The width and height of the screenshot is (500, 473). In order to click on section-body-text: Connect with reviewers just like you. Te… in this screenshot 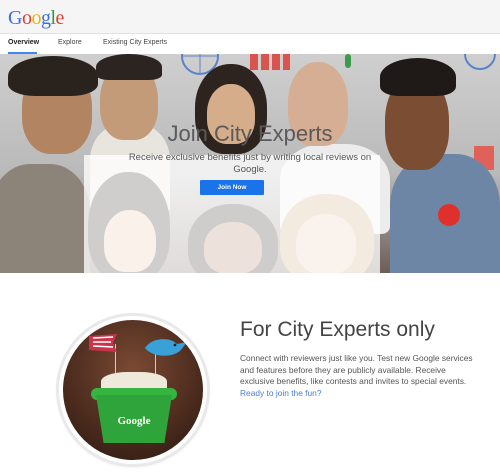, I will do `click(356, 369)`.